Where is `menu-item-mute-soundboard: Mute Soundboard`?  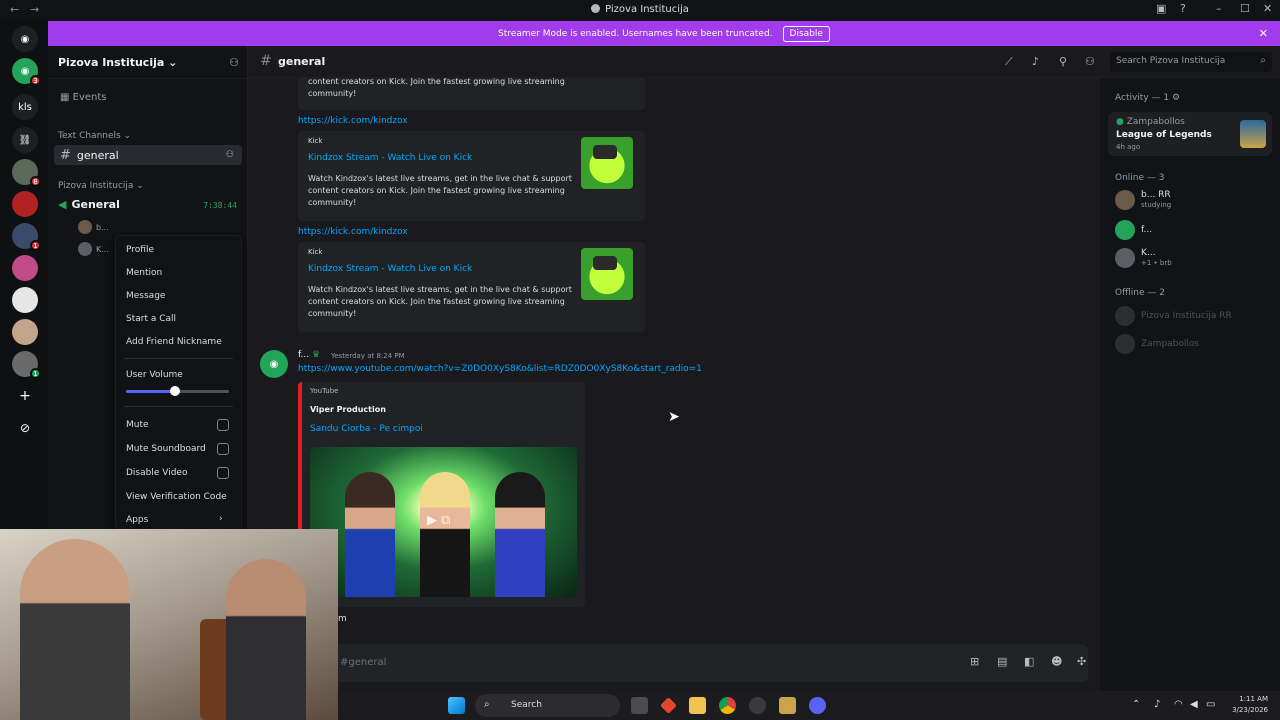 menu-item-mute-soundboard: Mute Soundboard is located at coordinates (166, 449).